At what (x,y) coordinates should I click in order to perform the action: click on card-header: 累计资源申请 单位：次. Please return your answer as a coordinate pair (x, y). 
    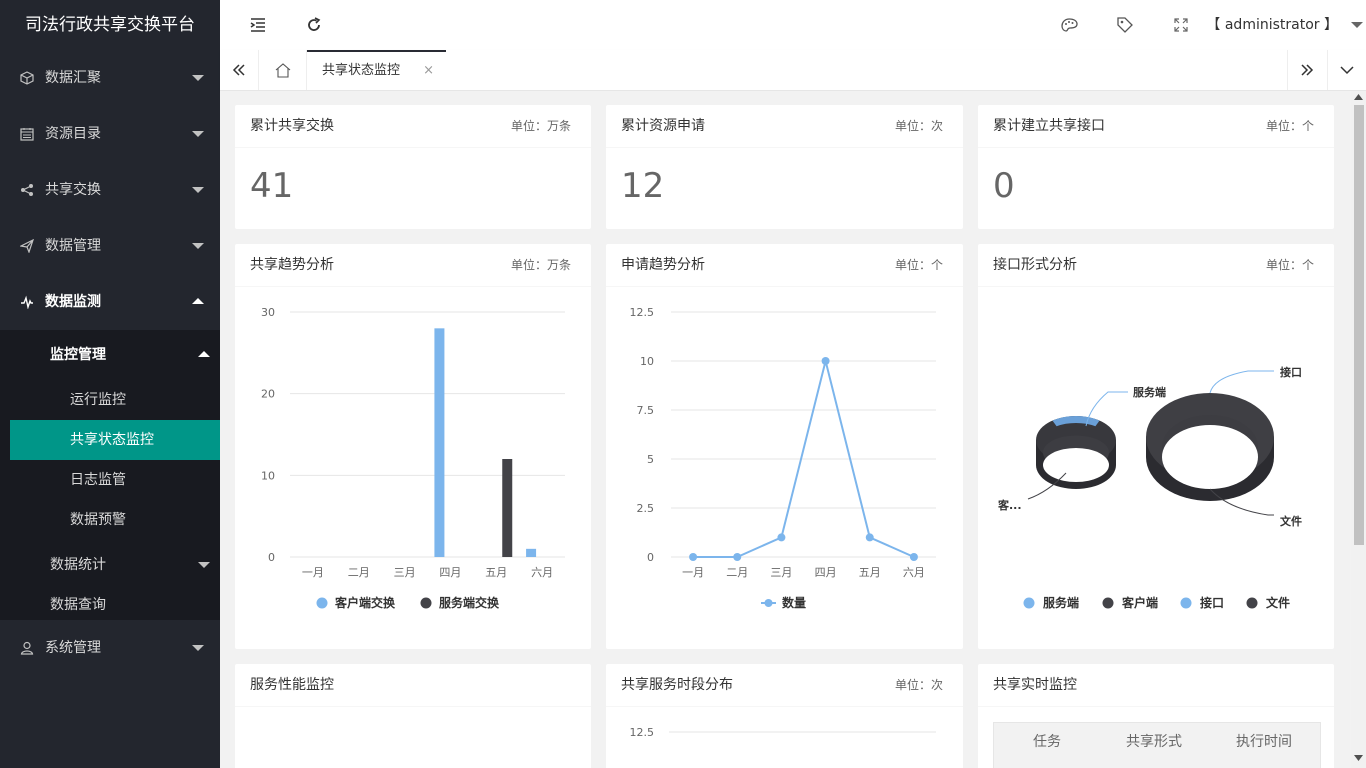
    Looking at the image, I should click on (784, 126).